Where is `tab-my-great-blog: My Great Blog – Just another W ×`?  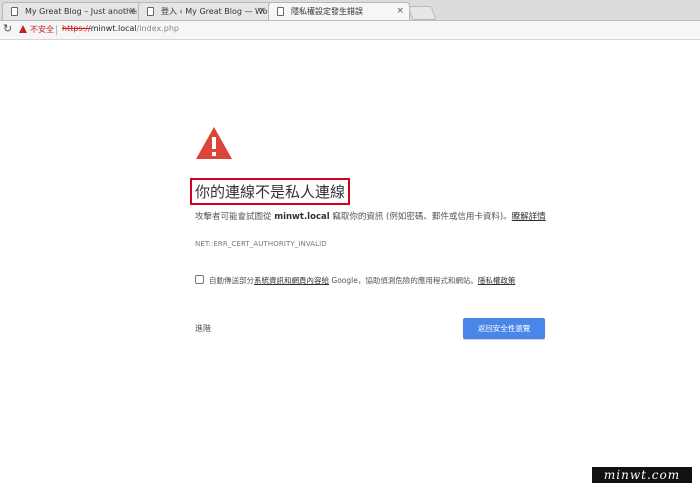 tab-my-great-blog: My Great Blog – Just another W × is located at coordinates (72, 11).